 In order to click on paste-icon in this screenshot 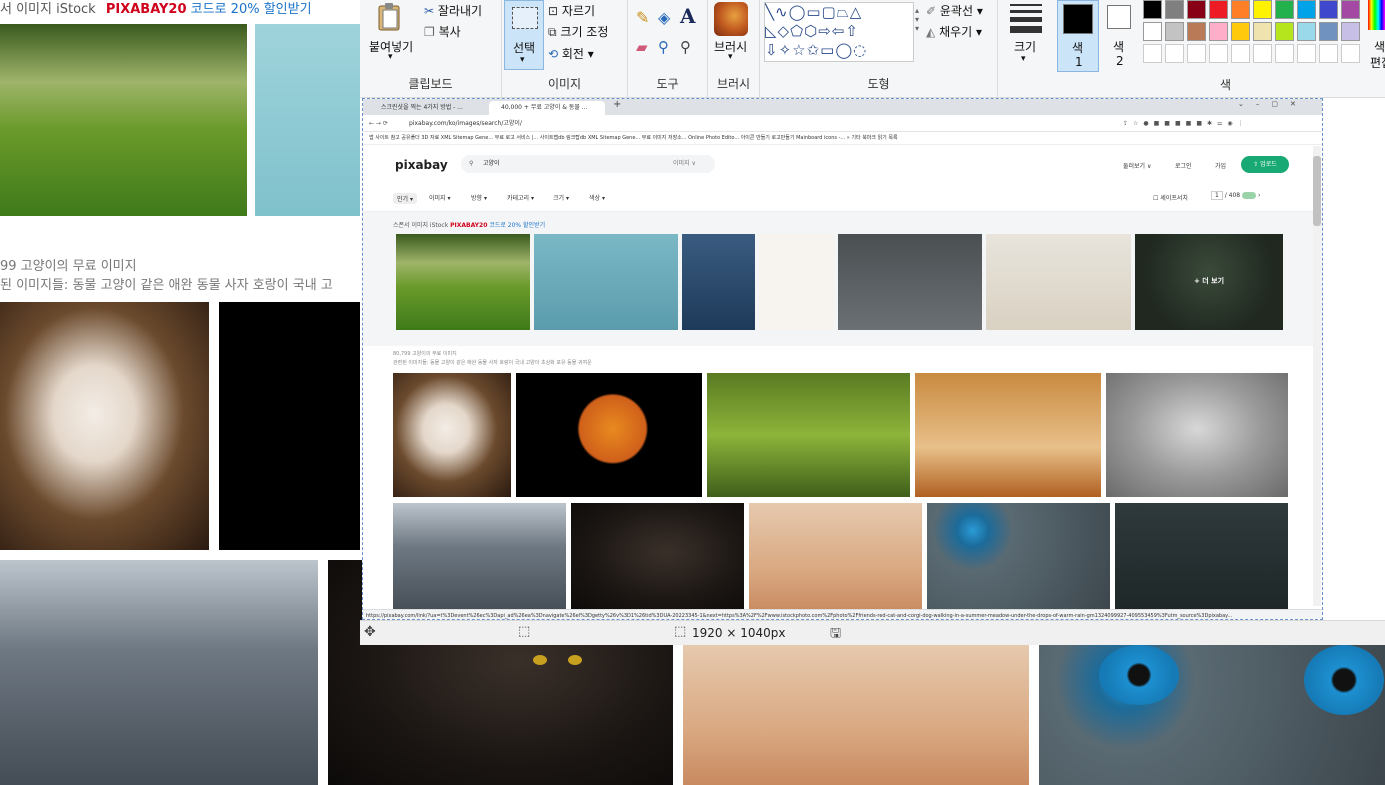, I will do `click(391, 17)`.